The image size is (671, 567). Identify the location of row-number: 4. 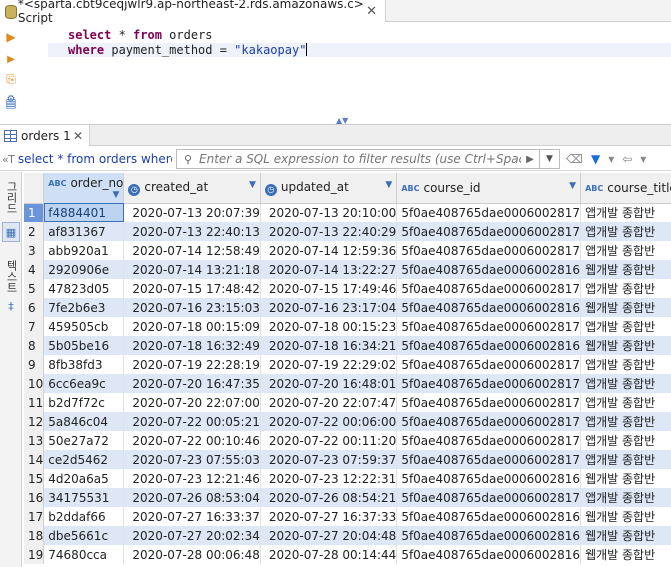
(34, 269).